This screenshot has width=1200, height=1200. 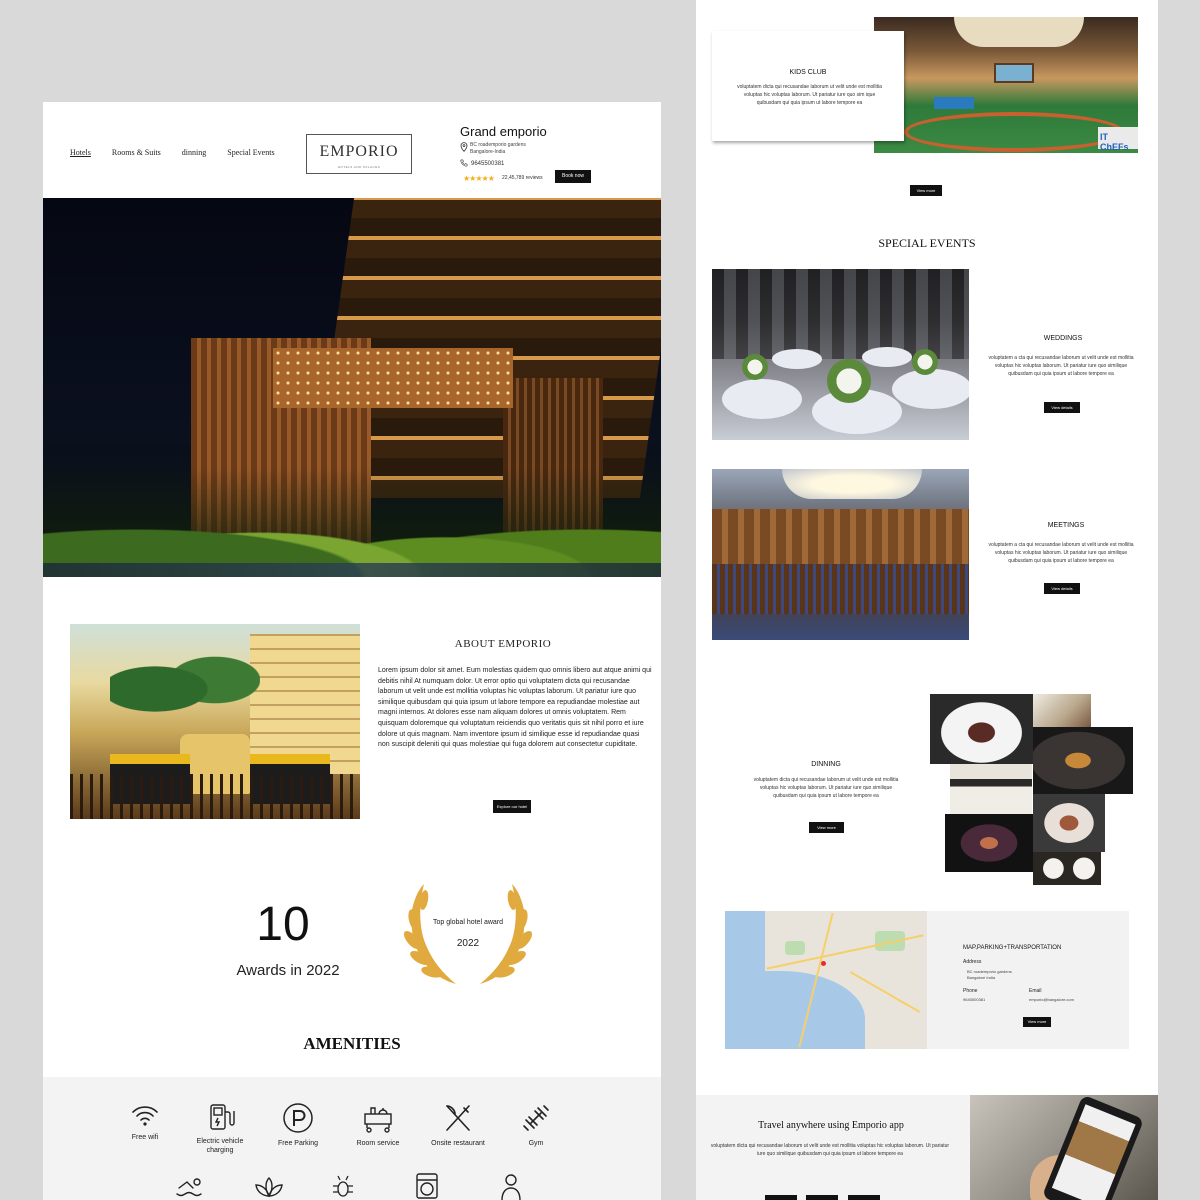 I want to click on kids-club-title: KIDS CLUB, so click(x=808, y=72).